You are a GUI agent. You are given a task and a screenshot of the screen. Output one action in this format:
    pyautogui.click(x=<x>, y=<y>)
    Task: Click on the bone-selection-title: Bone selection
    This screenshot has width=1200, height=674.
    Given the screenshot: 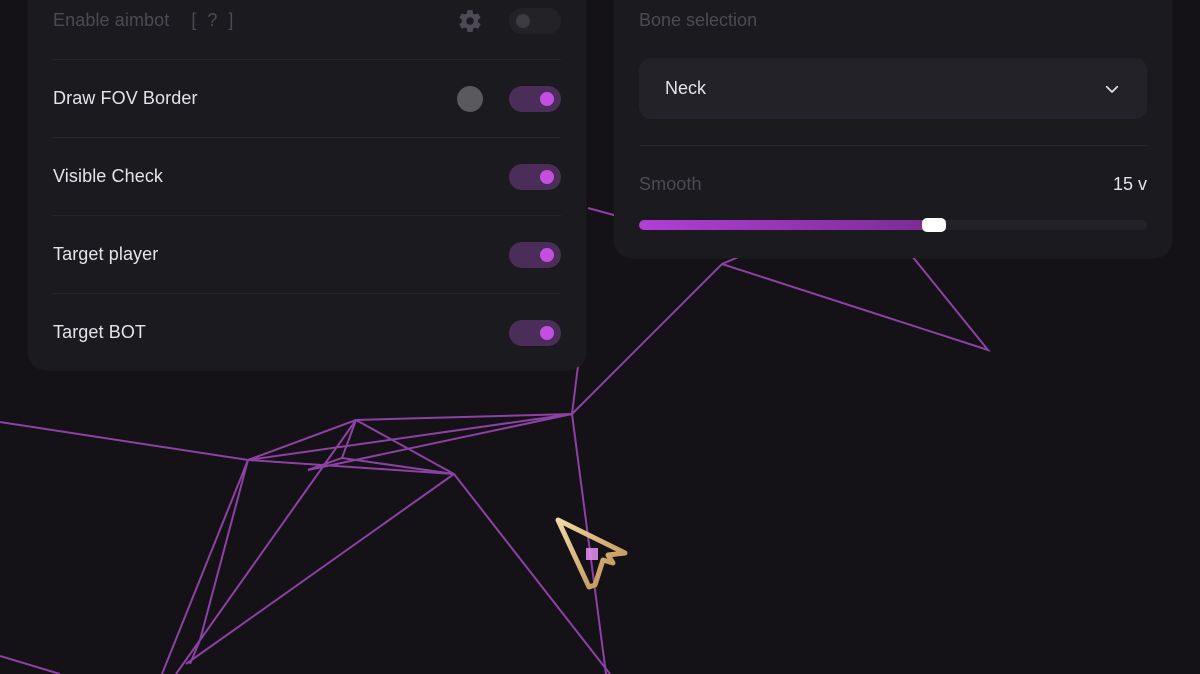 What is the action you would take?
    pyautogui.click(x=698, y=20)
    